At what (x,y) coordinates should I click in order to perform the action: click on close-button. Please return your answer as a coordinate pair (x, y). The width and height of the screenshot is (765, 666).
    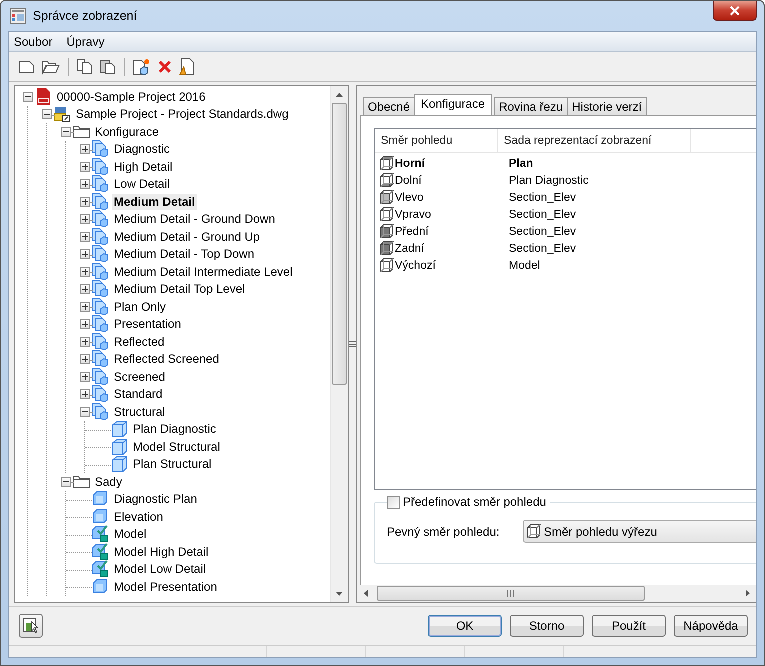
    Looking at the image, I should click on (735, 11).